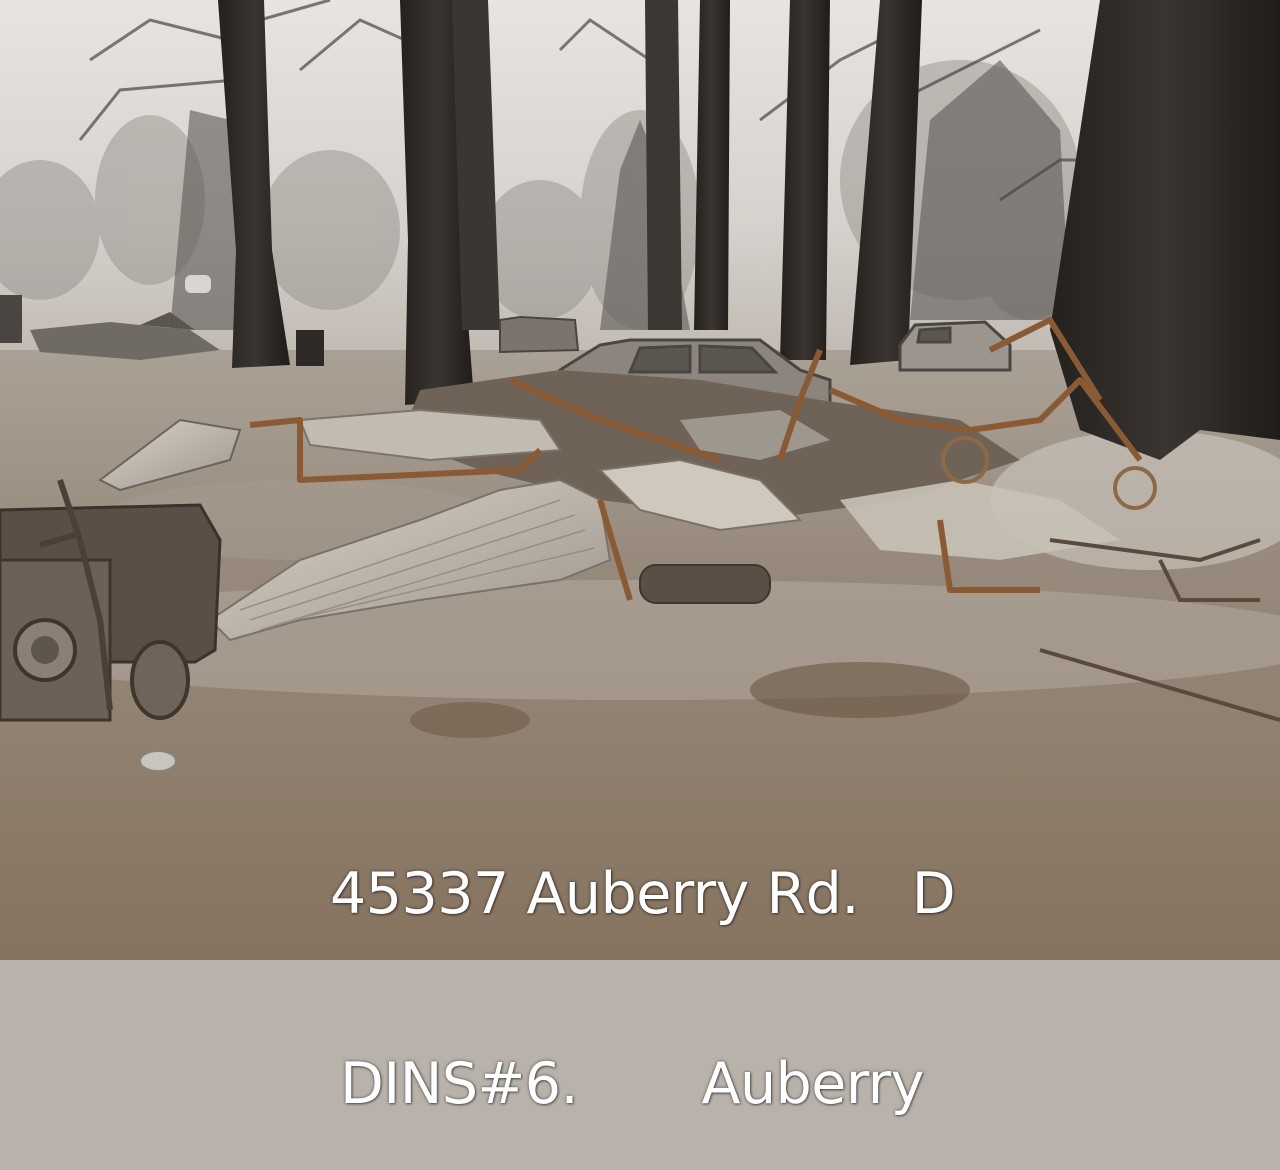 The width and height of the screenshot is (1280, 1170). Describe the element at coordinates (539, 334) in the screenshot. I see `burned-vehicle-back` at that location.